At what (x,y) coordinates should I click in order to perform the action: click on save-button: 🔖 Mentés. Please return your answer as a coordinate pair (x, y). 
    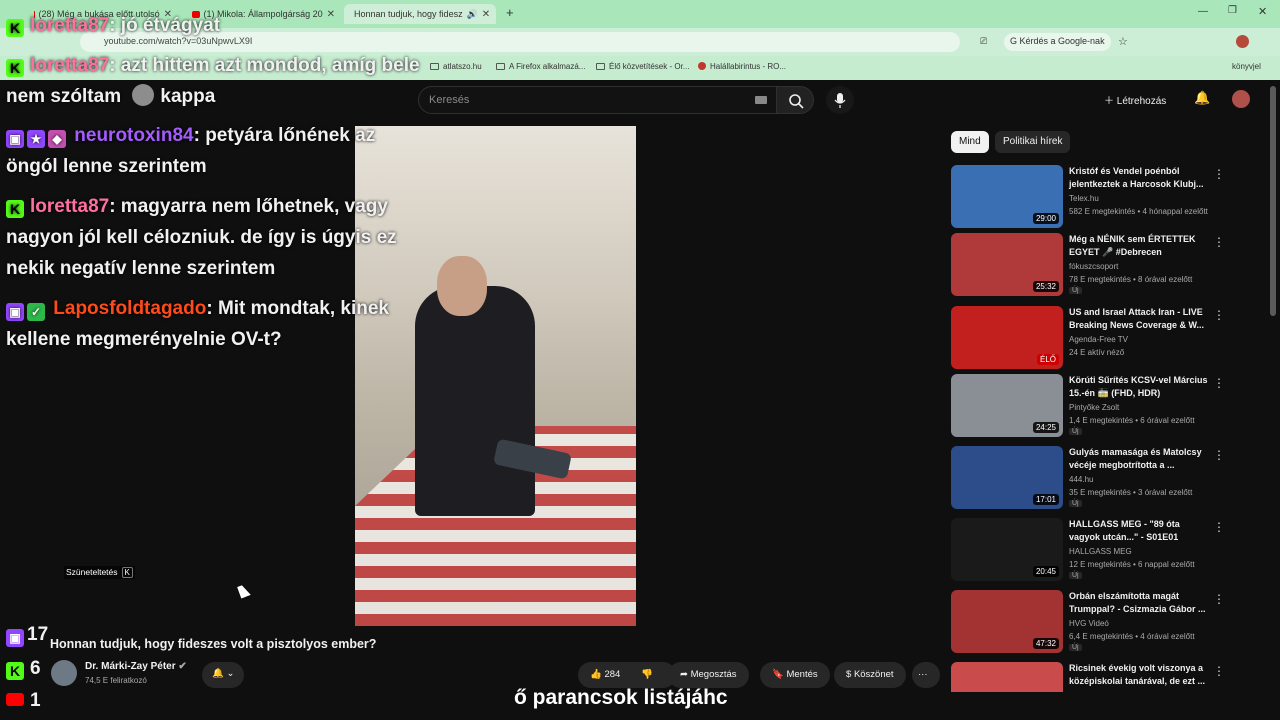
    Looking at the image, I should click on (795, 675).